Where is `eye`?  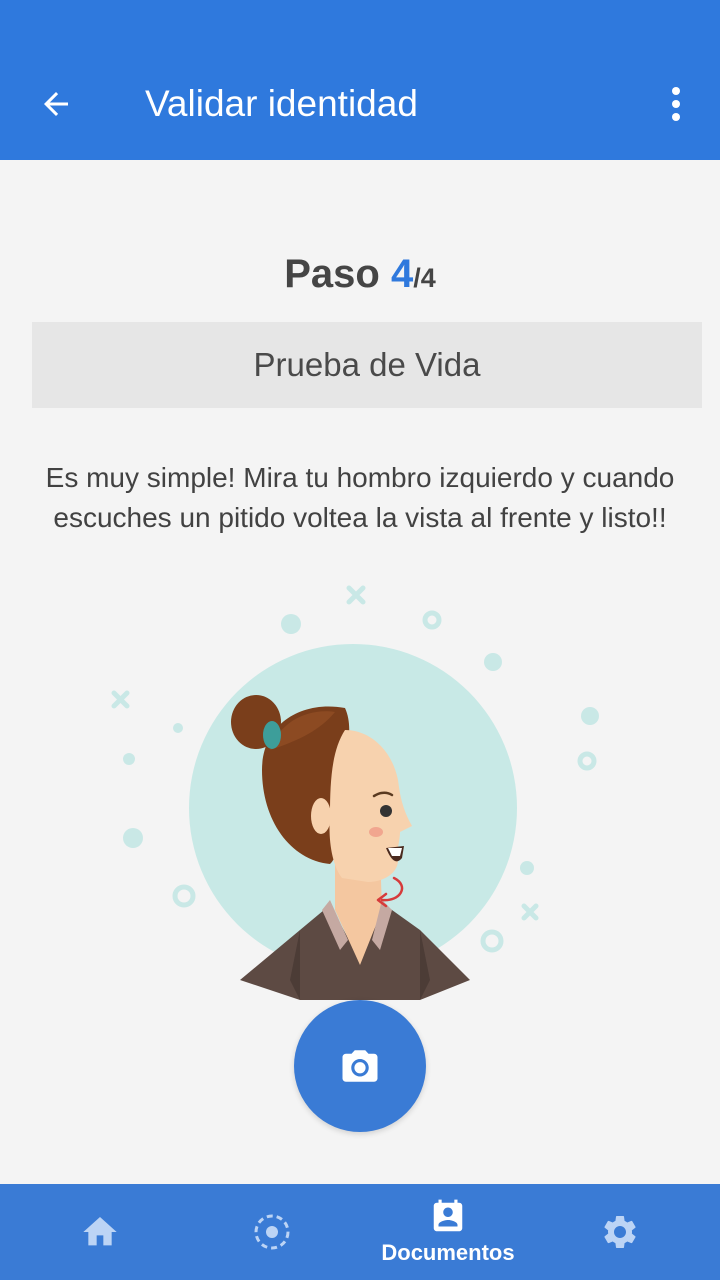
eye is located at coordinates (386, 811).